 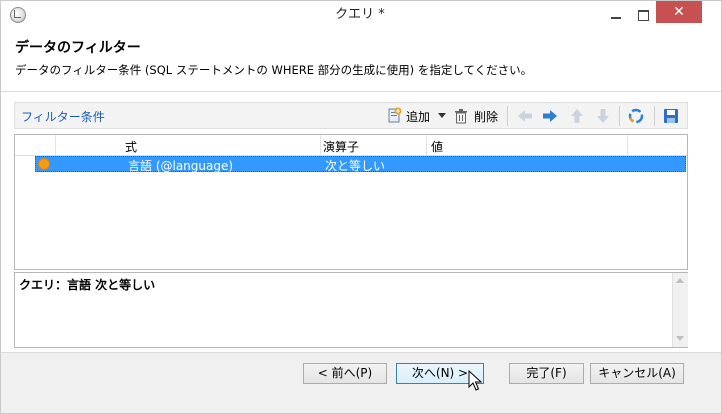 What do you see at coordinates (486, 116) in the screenshot?
I see `delete-button-label: 削除` at bounding box center [486, 116].